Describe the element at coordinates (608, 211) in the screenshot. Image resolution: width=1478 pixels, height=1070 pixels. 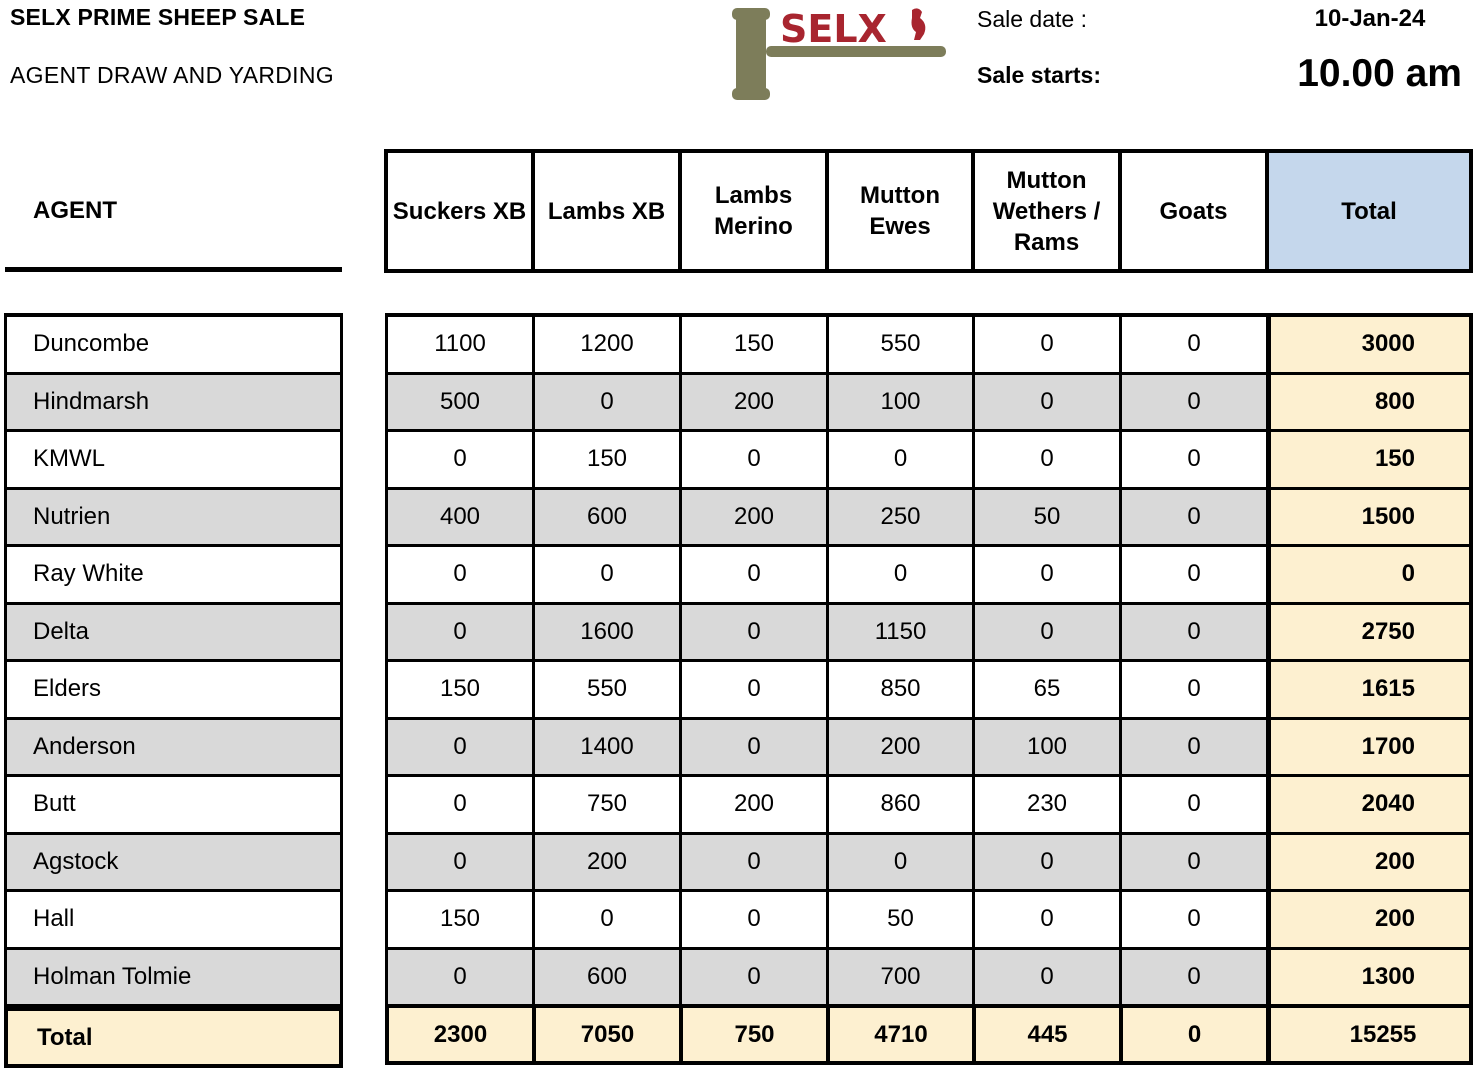
I see `column-header: Lambs XB` at that location.